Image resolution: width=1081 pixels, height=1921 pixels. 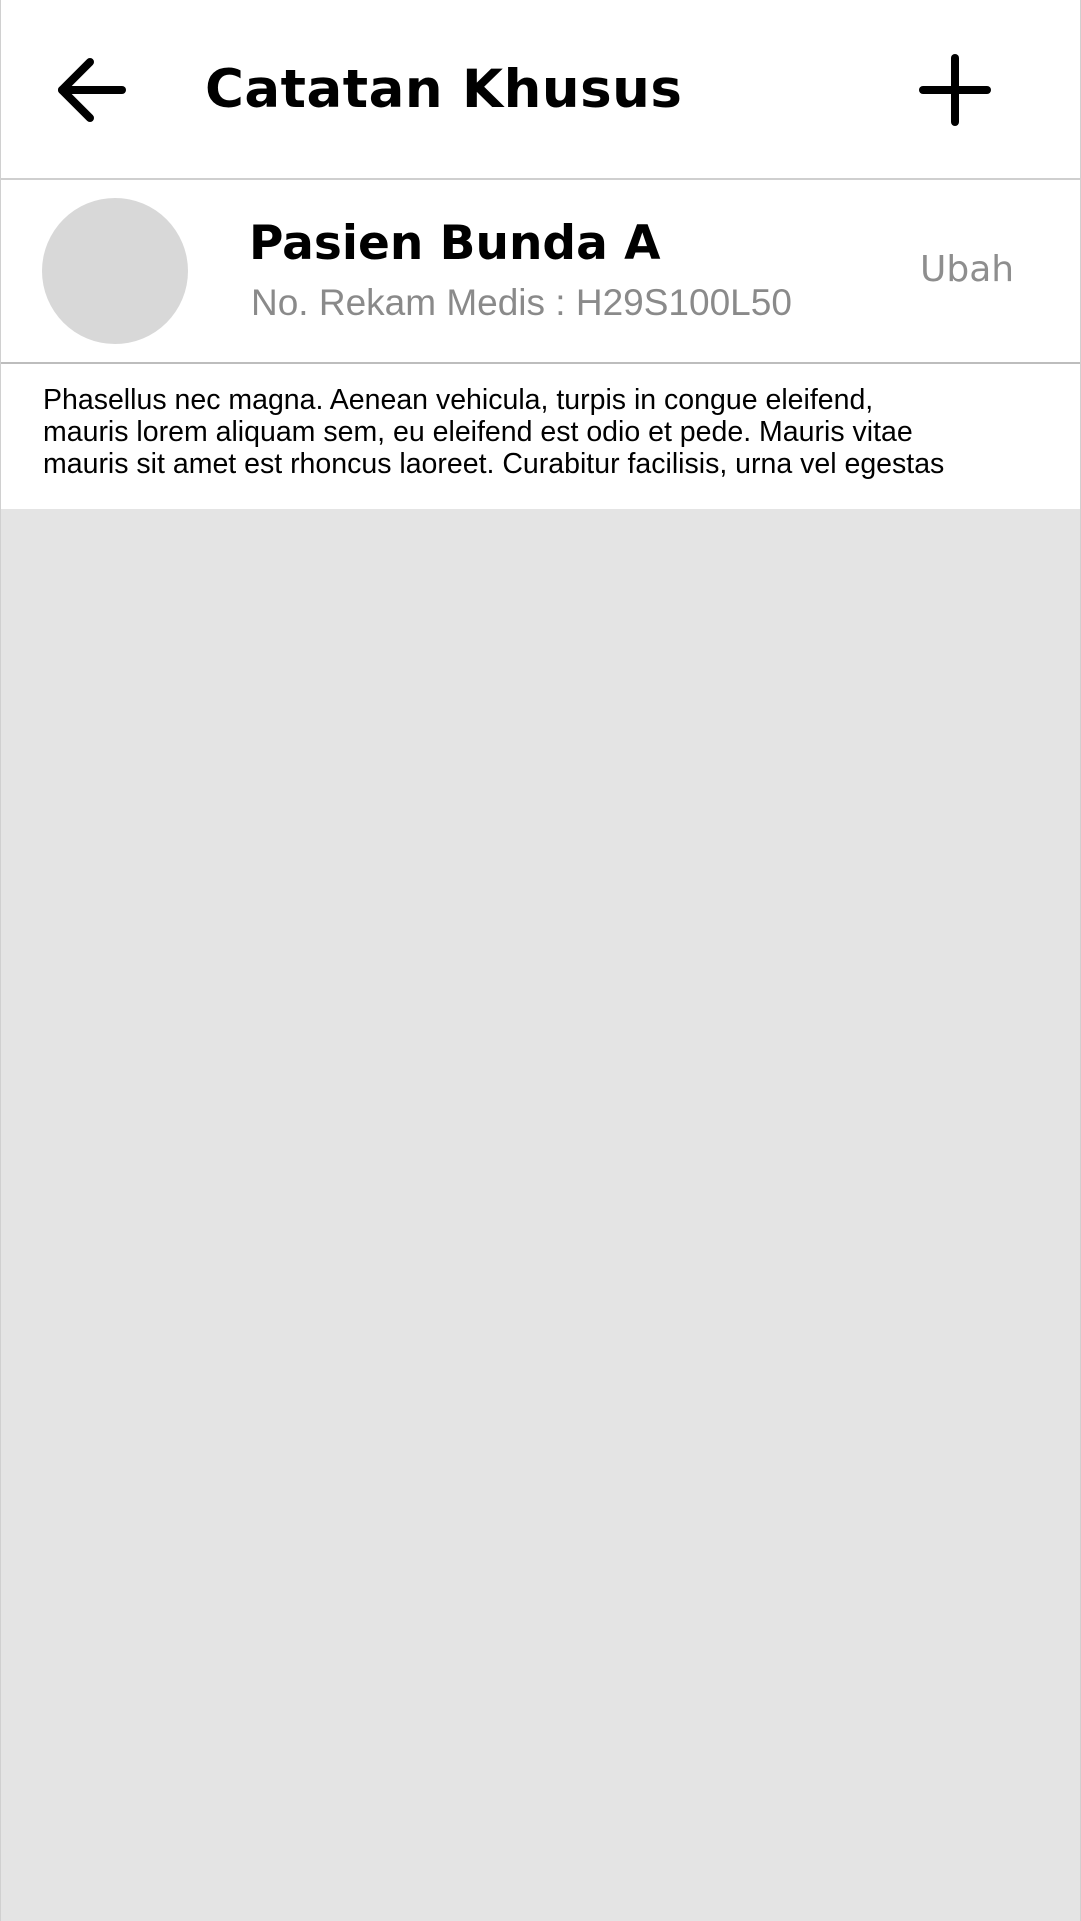 What do you see at coordinates (967, 270) in the screenshot?
I see `edit-button: Ubah` at bounding box center [967, 270].